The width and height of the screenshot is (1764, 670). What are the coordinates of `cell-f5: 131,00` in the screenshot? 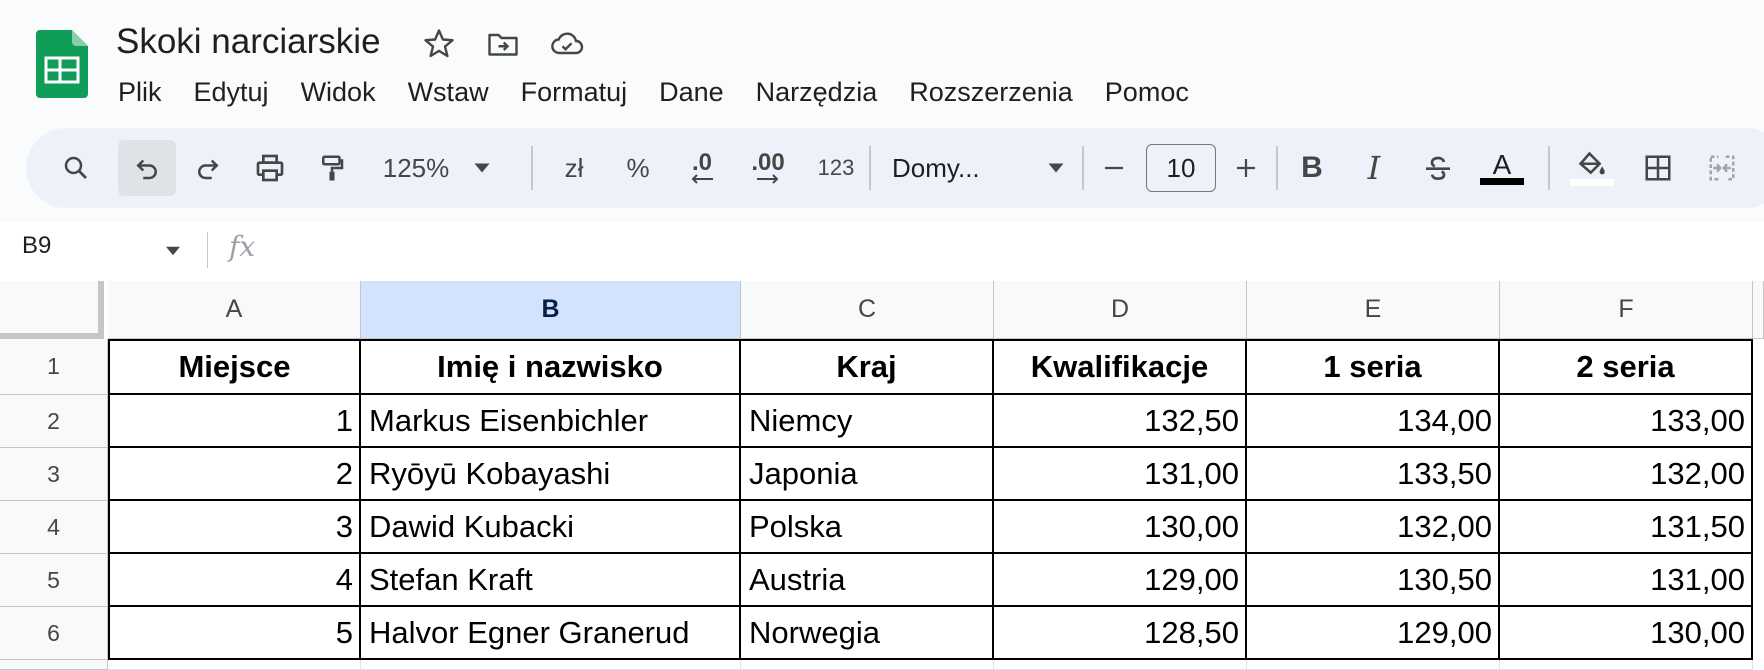 It's located at (1626, 580).